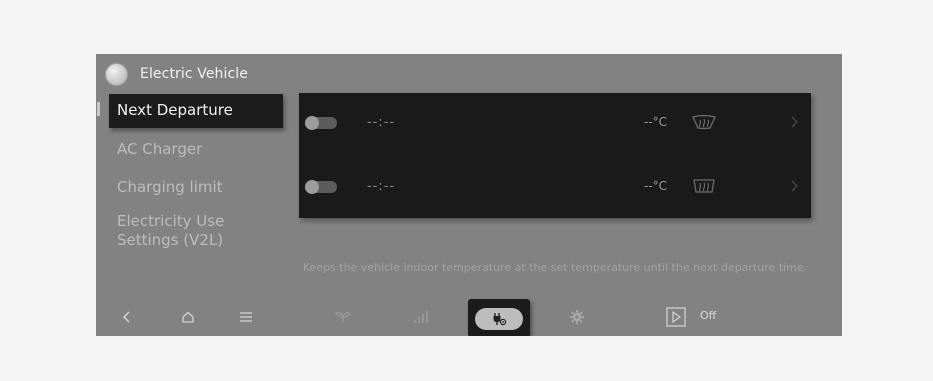  I want to click on sidebar-item-charging-limit: Charging limit, so click(196, 187).